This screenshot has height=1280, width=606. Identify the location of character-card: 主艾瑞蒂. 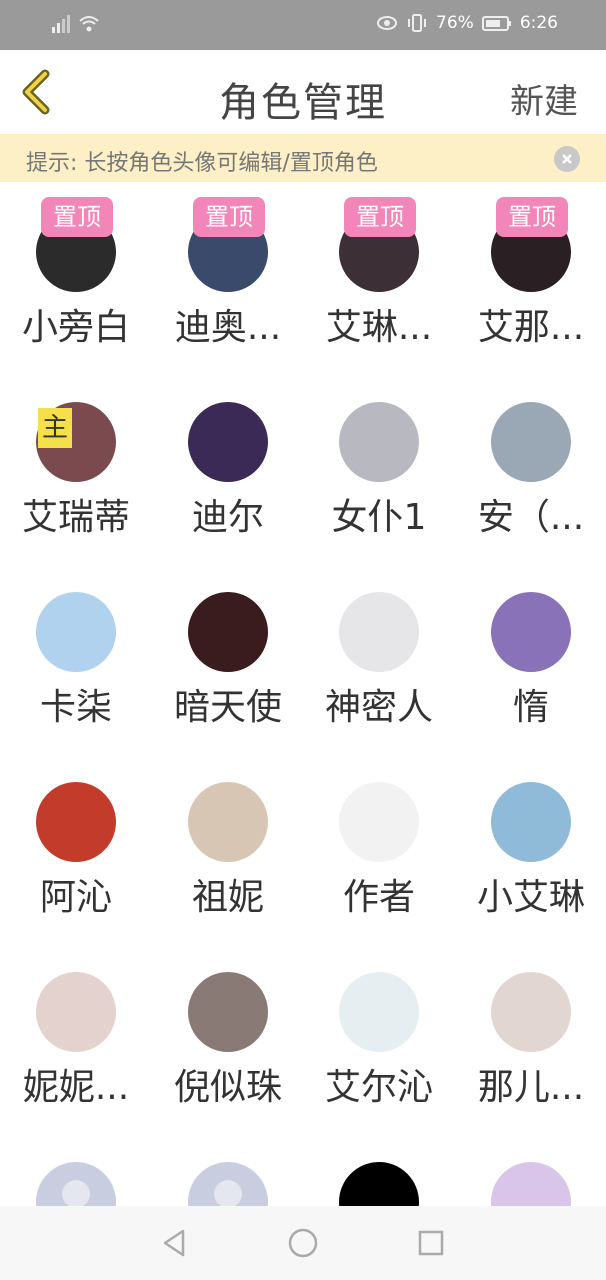
(76, 466).